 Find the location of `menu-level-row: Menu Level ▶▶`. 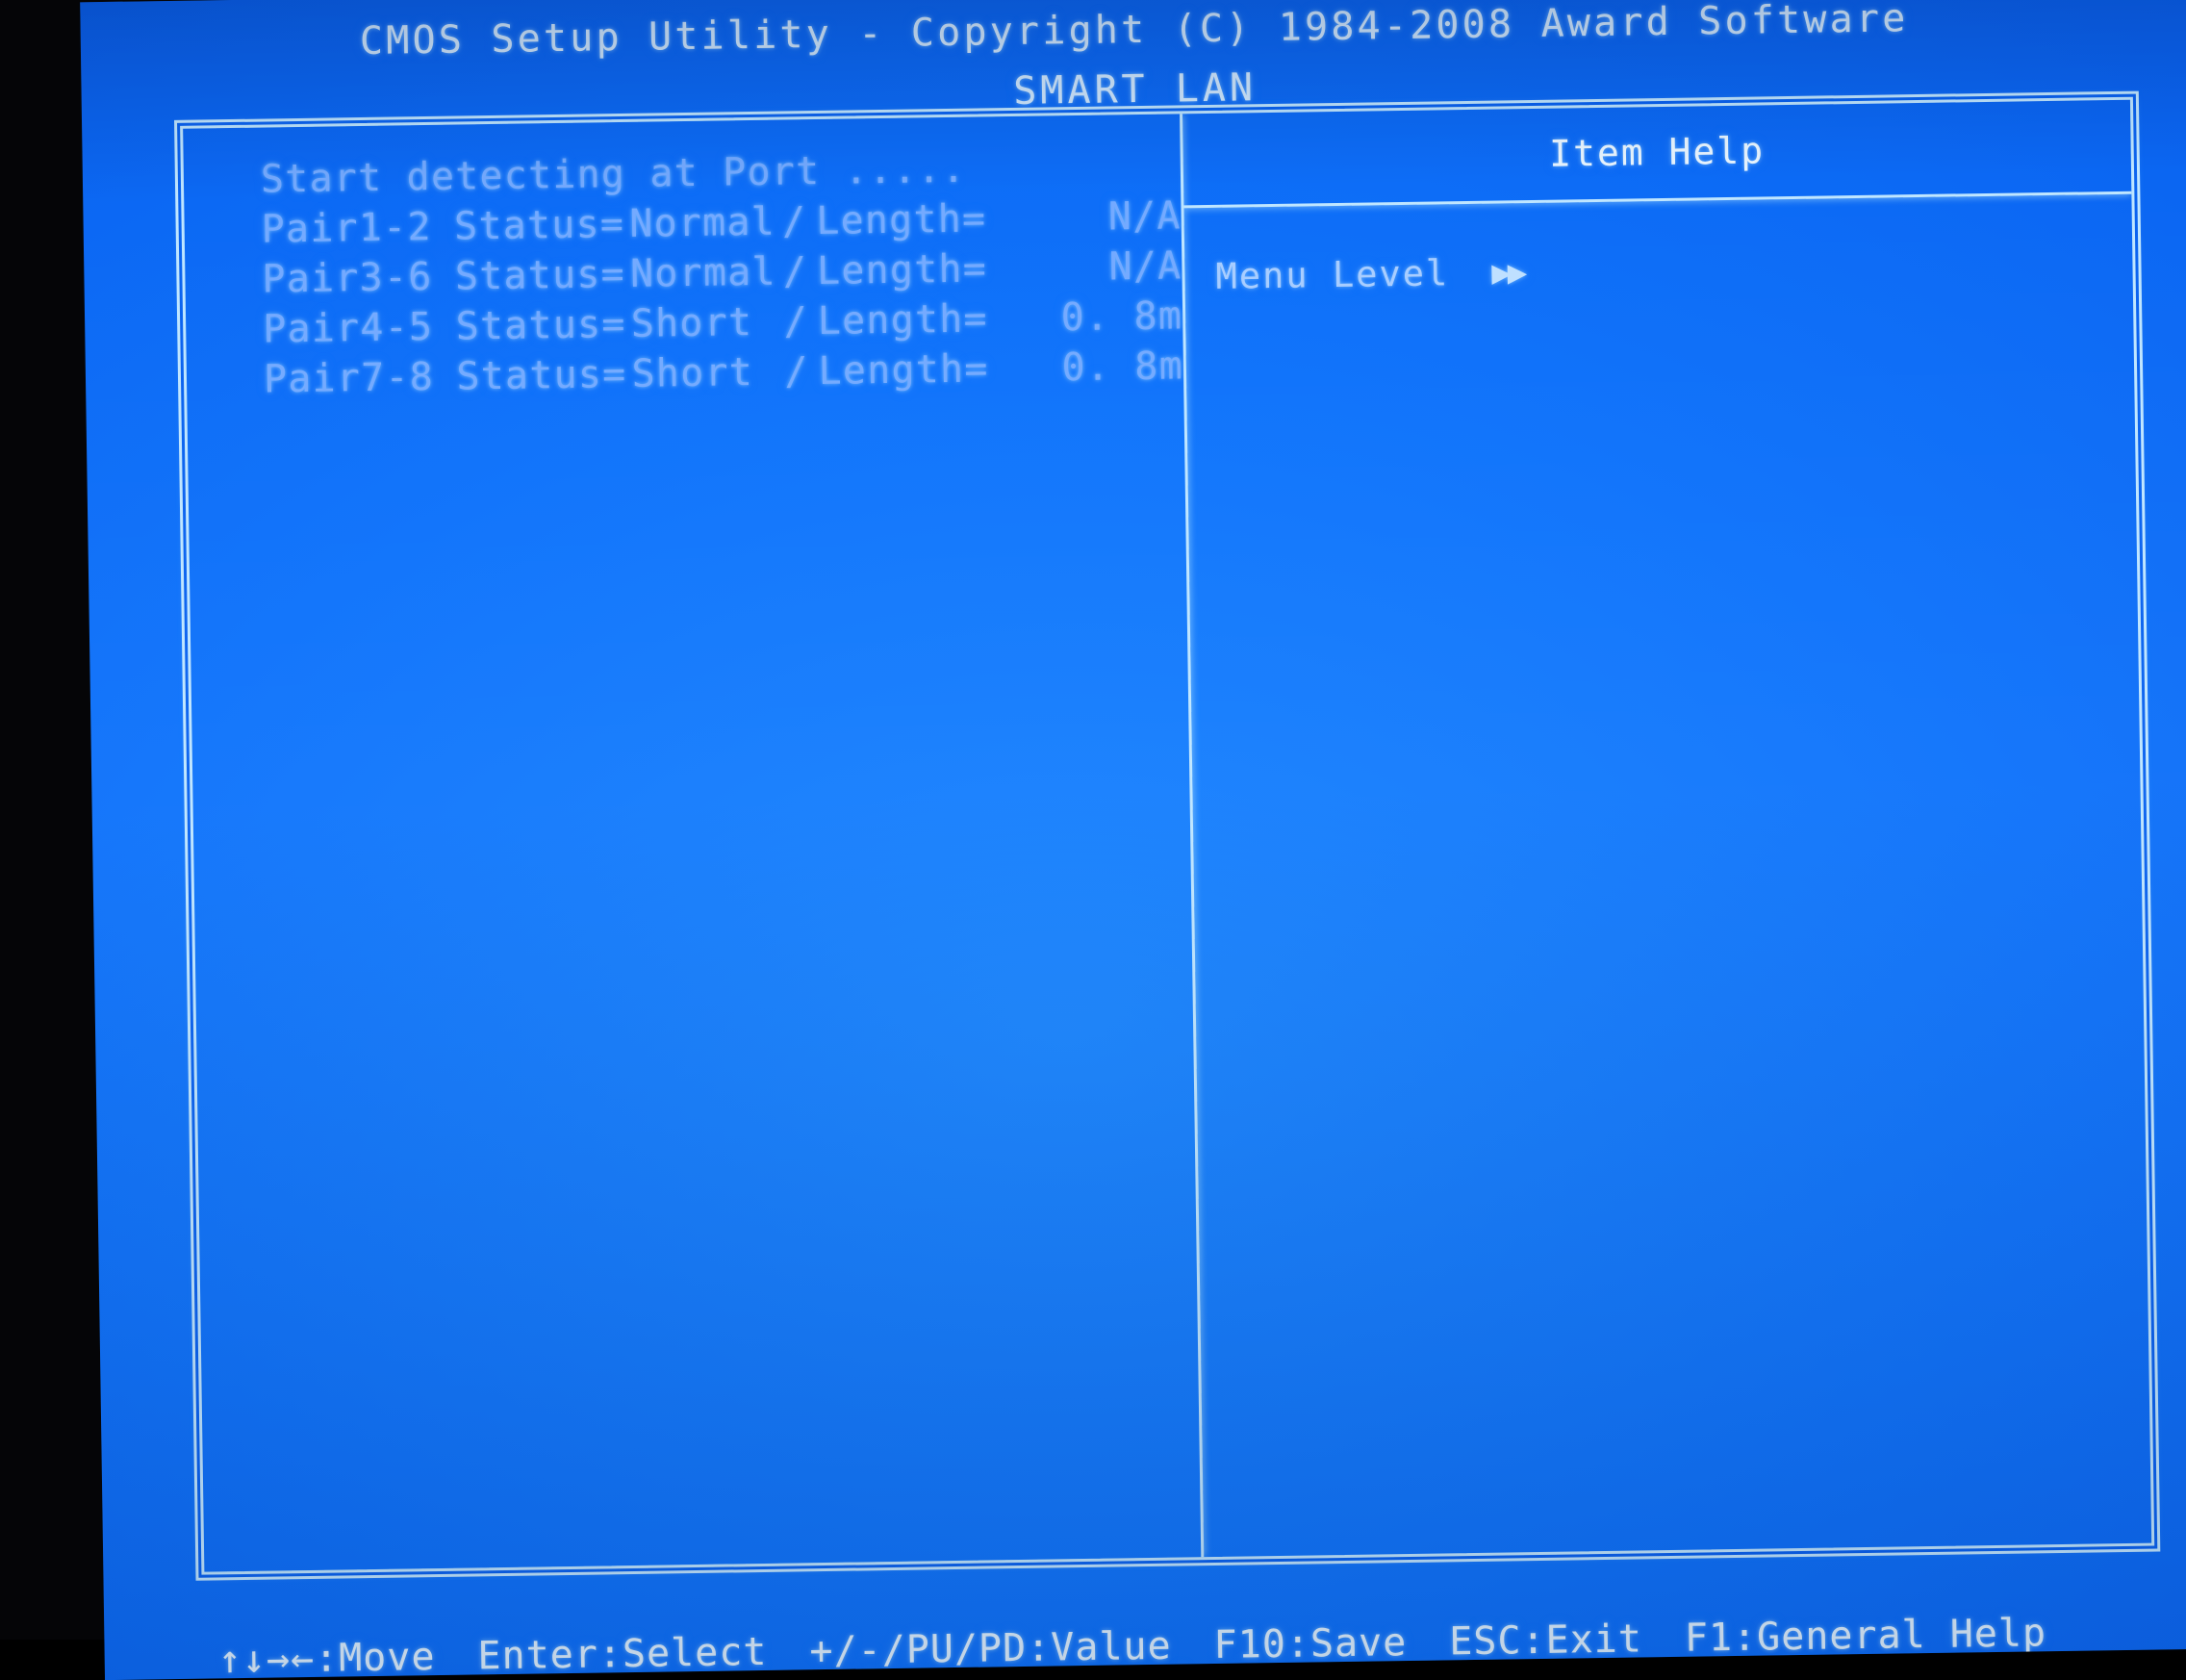

menu-level-row: Menu Level ▶▶ is located at coordinates (1674, 270).